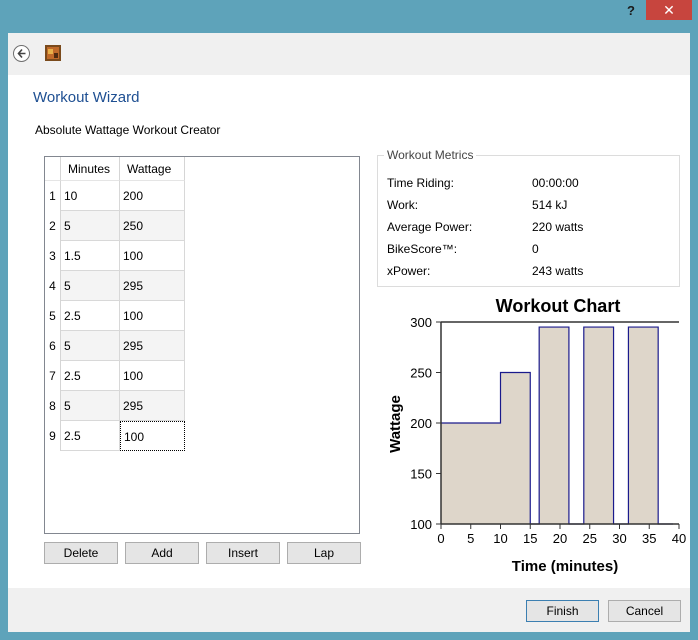  I want to click on close-button: ✕, so click(669, 10).